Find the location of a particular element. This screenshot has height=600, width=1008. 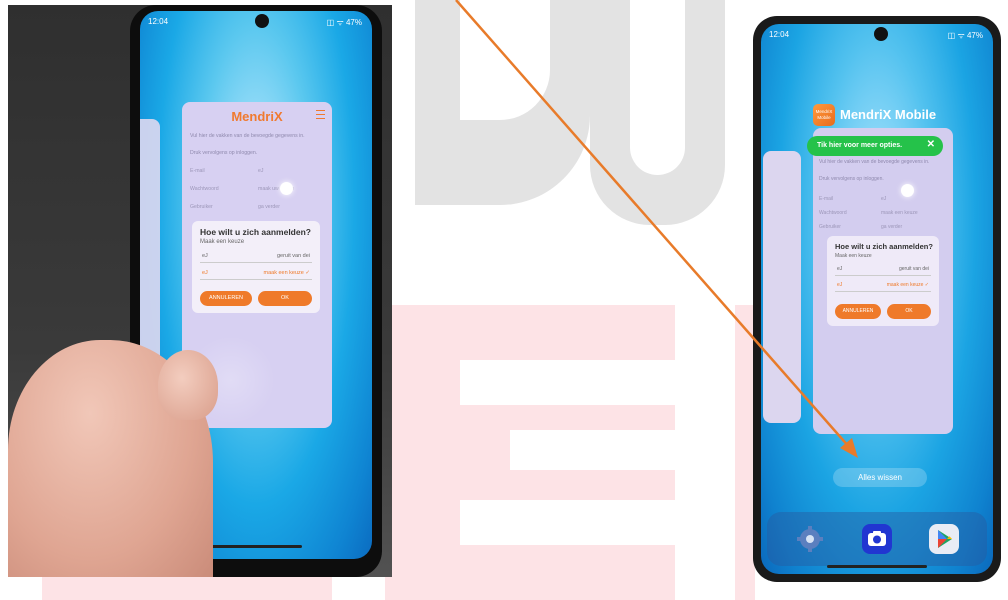

menu-icon is located at coordinates (320, 114).